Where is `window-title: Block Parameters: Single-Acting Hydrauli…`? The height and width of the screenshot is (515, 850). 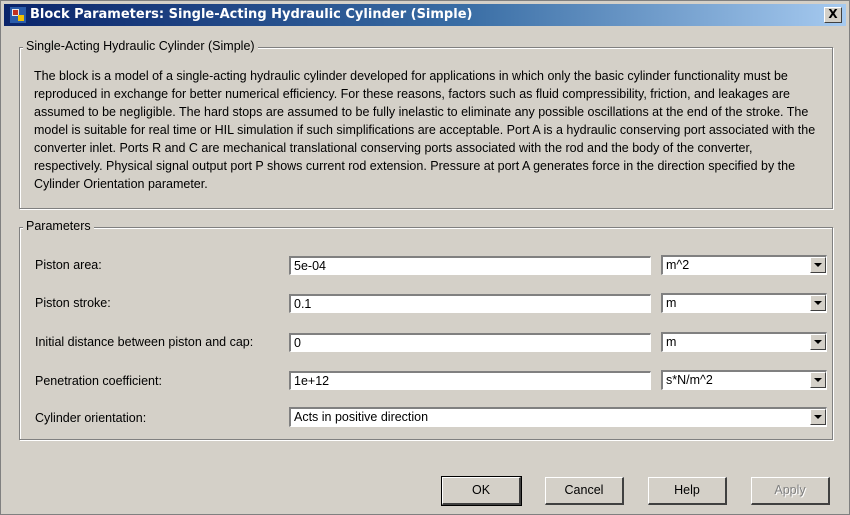
window-title: Block Parameters: Single-Acting Hydrauli… is located at coordinates (251, 14).